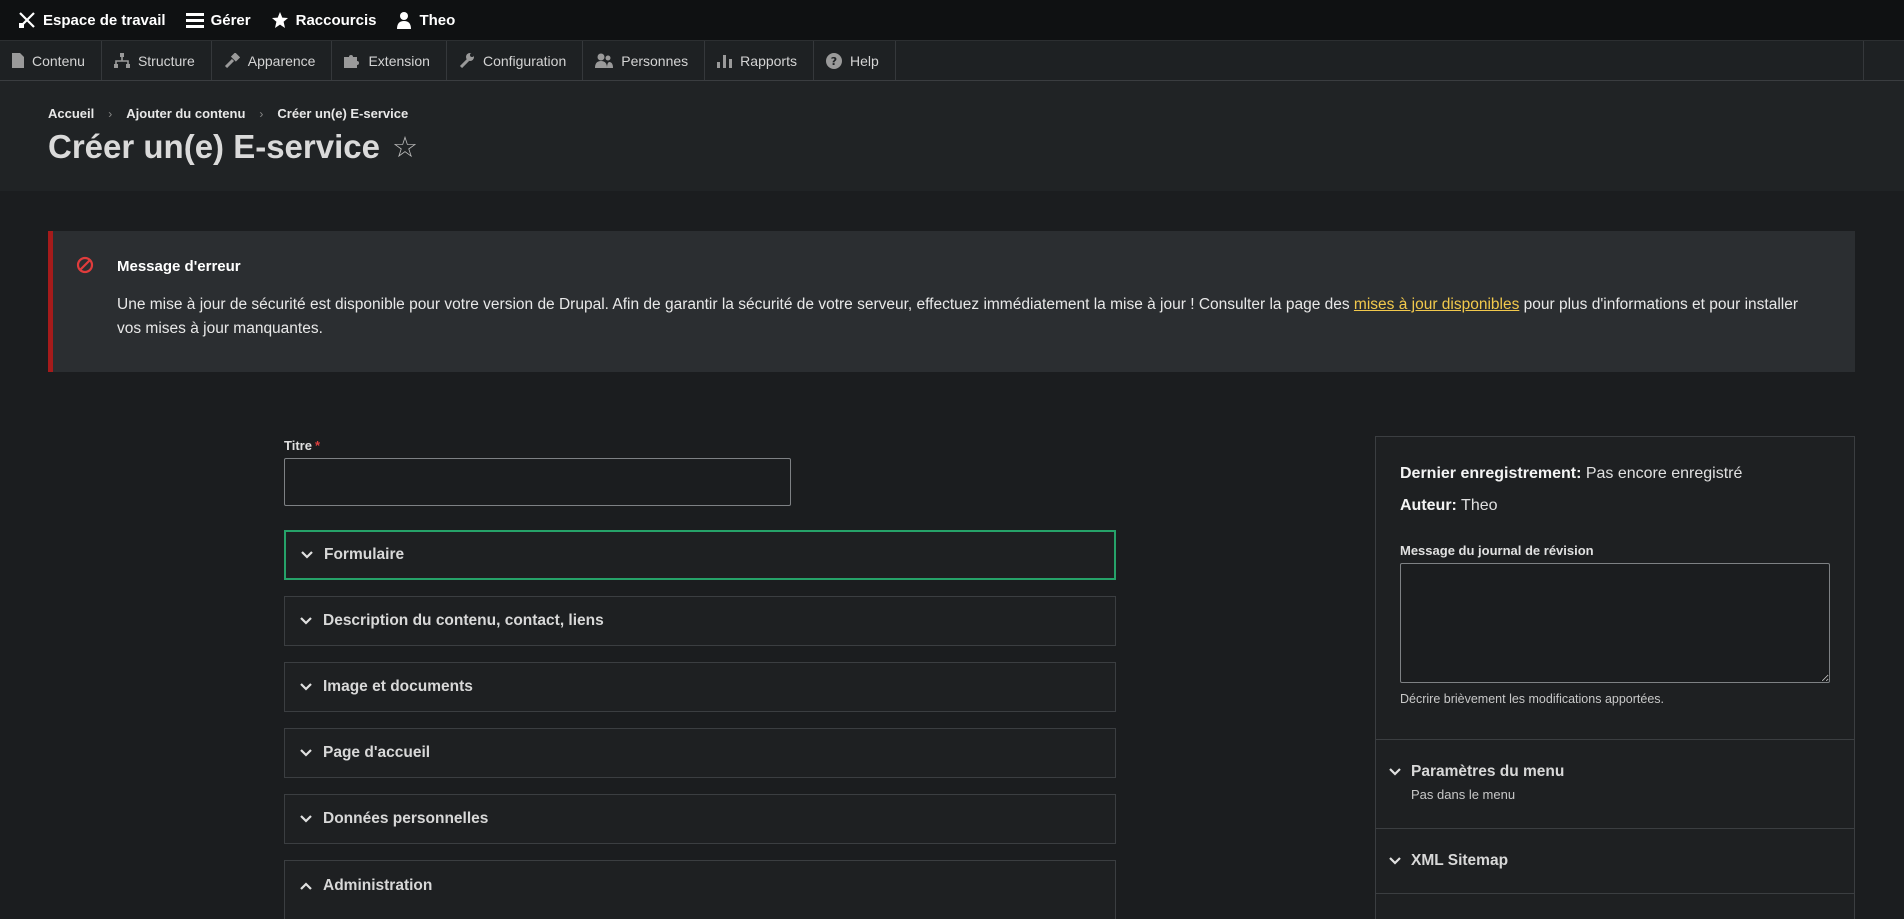 The width and height of the screenshot is (1904, 919). I want to click on tray-item-label: Extension, so click(399, 60).